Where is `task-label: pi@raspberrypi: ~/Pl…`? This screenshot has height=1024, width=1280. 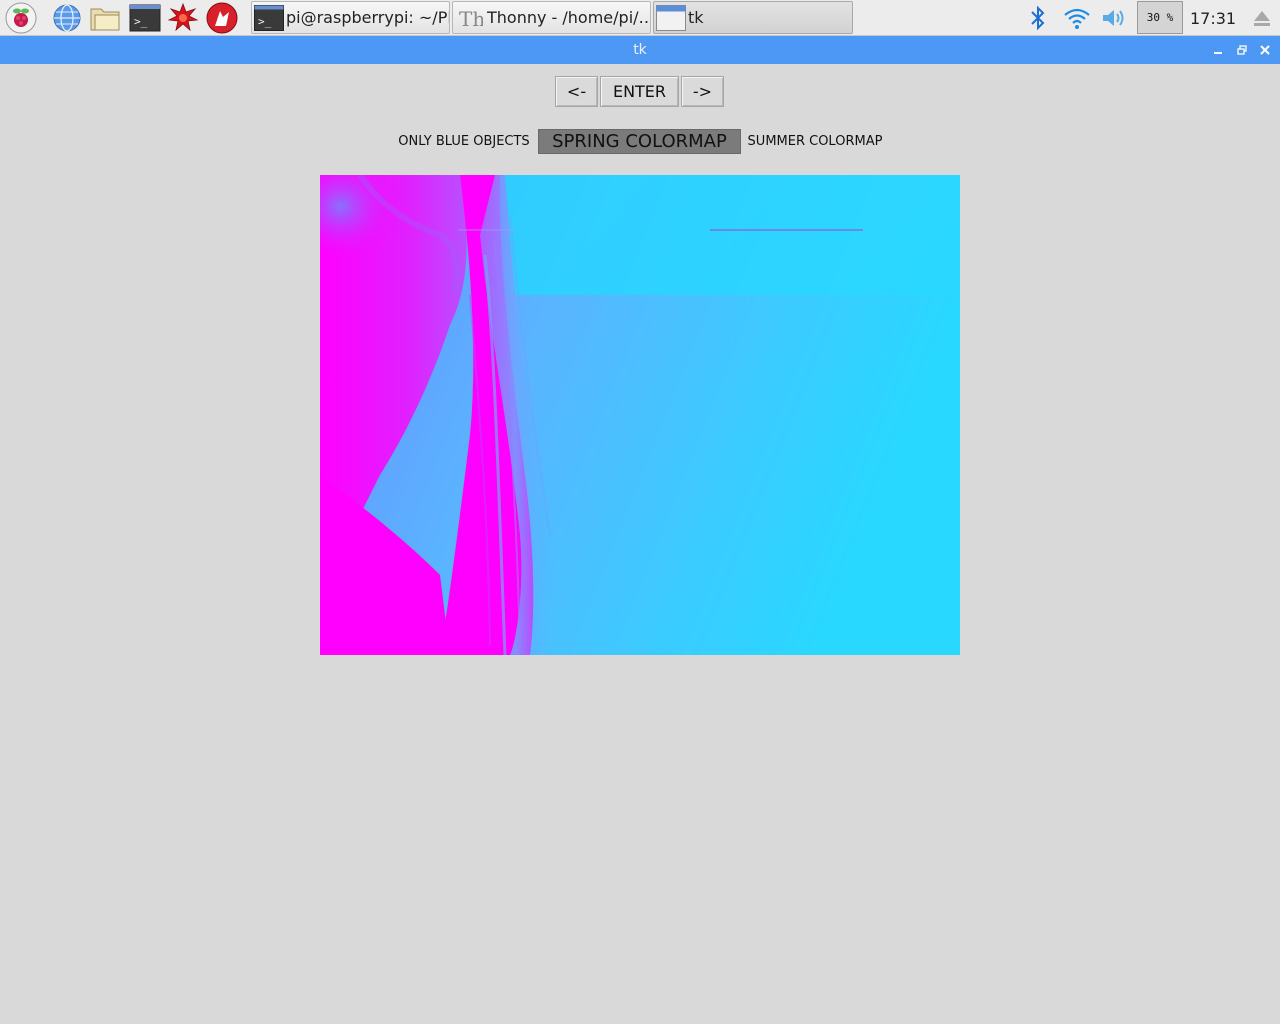
task-label: pi@raspberrypi: ~/Pl… is located at coordinates (367, 17).